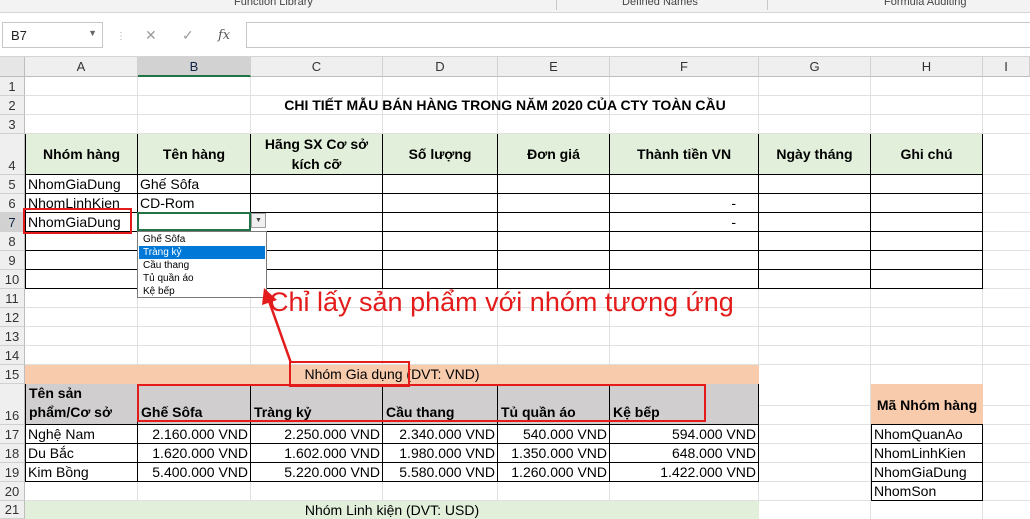 This screenshot has width=1030, height=519. I want to click on cell-a6: NhomLinhKien, so click(81, 203).